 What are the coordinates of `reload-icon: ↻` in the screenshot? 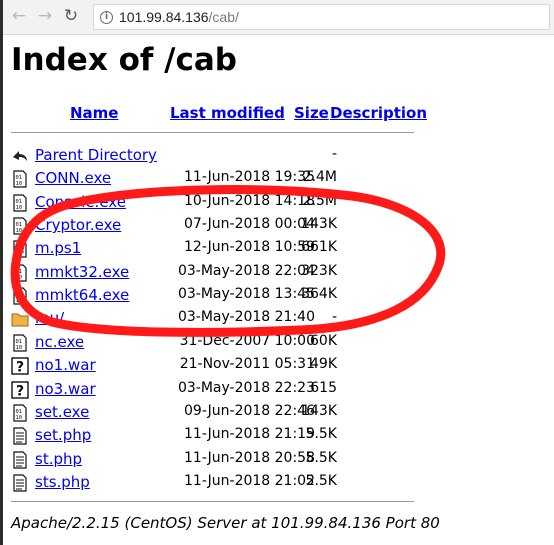 It's located at (71, 16).